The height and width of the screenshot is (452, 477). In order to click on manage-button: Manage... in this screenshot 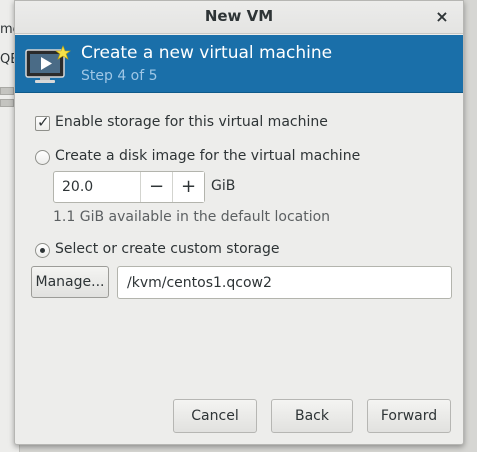, I will do `click(70, 282)`.